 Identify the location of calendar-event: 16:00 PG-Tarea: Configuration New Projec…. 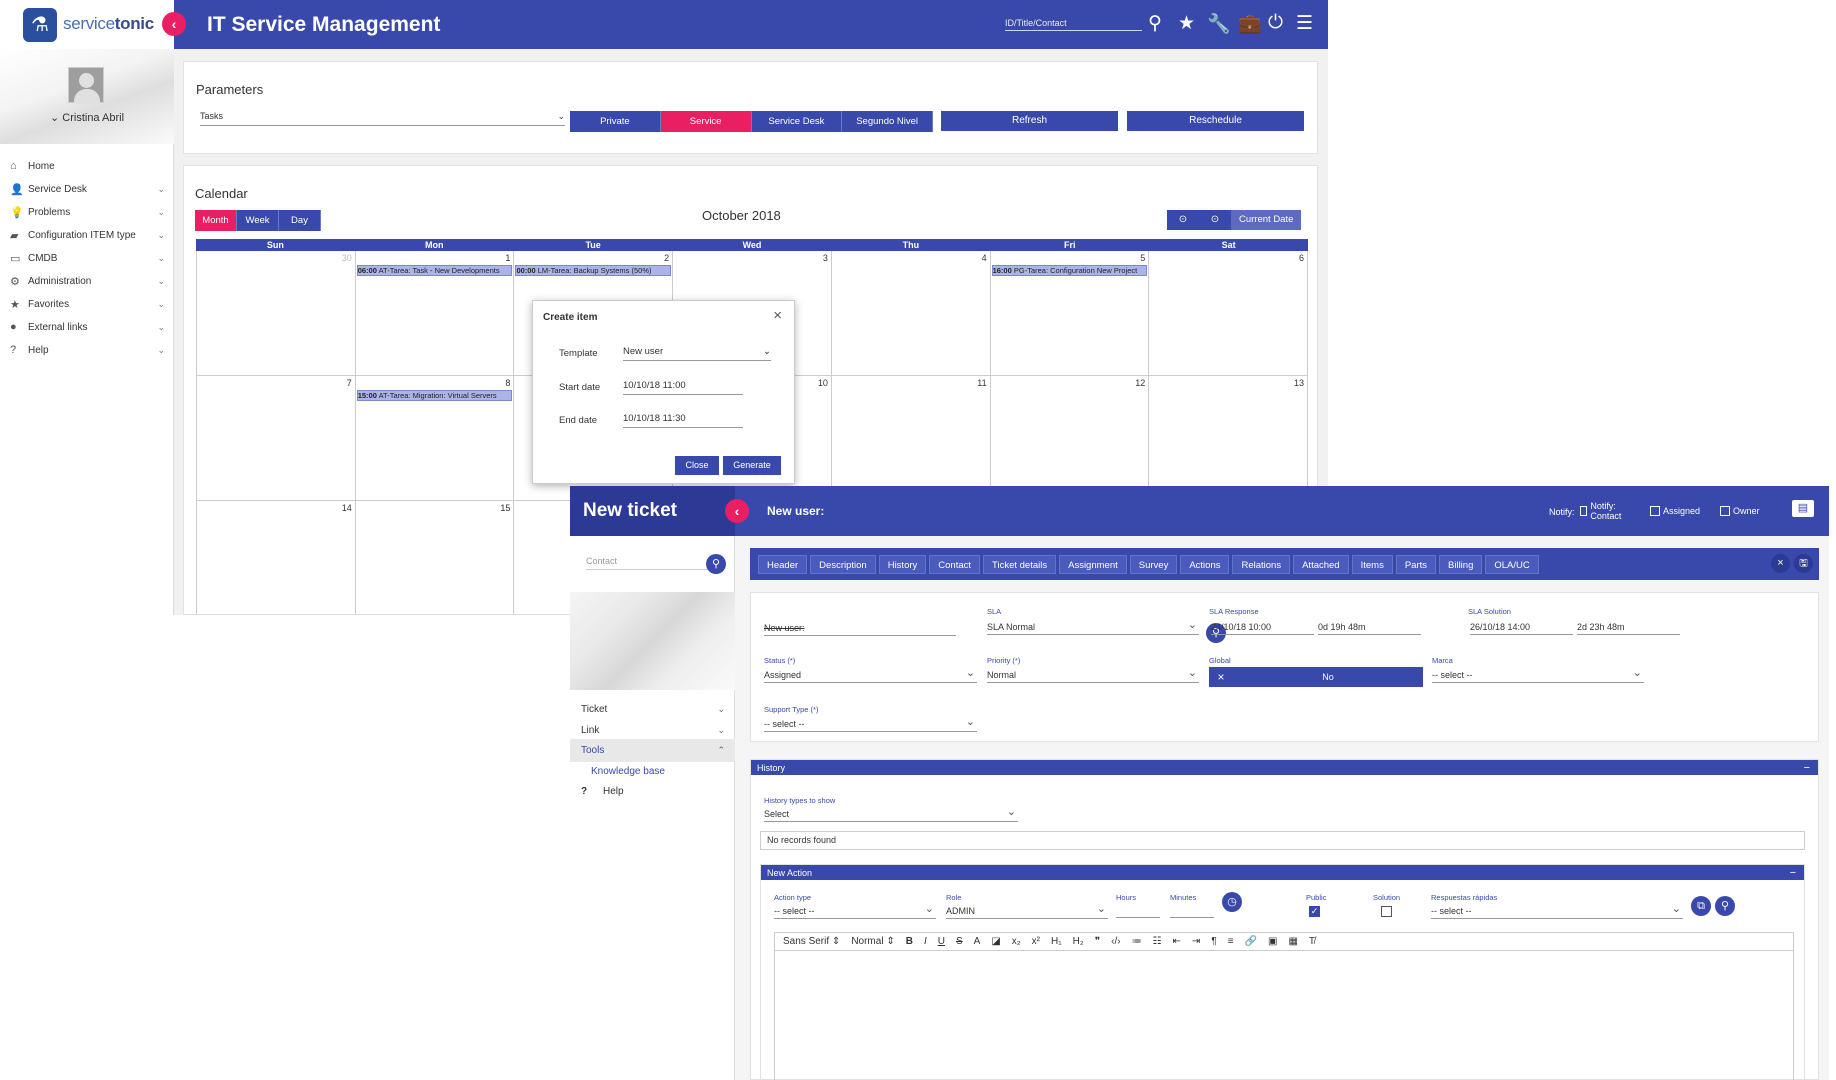
(1069, 270).